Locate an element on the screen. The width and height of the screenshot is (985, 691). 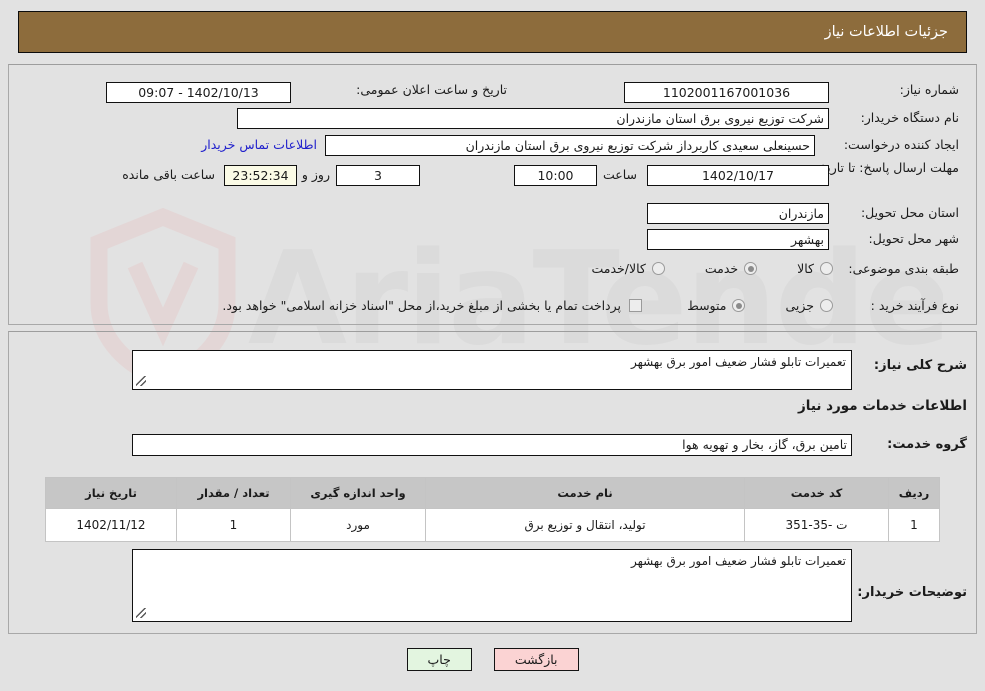
category-option-khedmat-label: خدمت is located at coordinates (721, 268).